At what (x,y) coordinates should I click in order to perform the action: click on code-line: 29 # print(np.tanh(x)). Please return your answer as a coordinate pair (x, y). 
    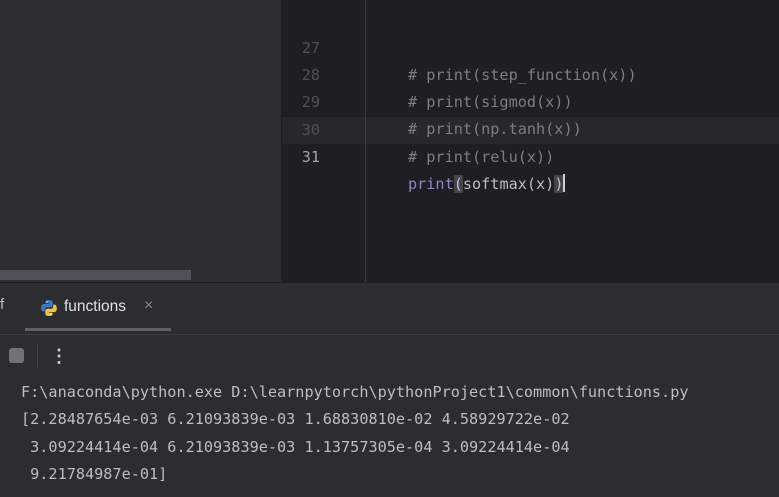
    Looking at the image, I should click on (530, 100).